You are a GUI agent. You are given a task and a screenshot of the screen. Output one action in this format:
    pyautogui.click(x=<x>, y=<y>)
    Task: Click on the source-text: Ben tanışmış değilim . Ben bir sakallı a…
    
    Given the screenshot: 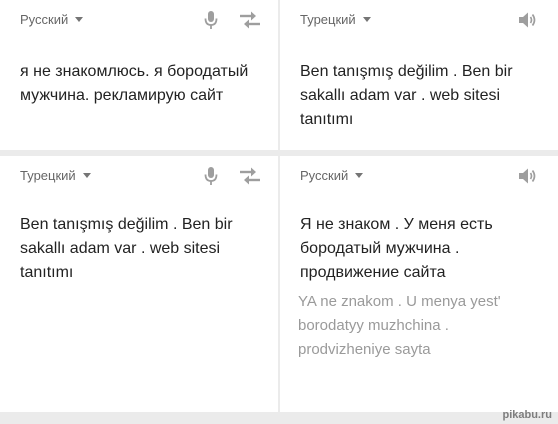 What is the action you would take?
    pyautogui.click(x=139, y=249)
    